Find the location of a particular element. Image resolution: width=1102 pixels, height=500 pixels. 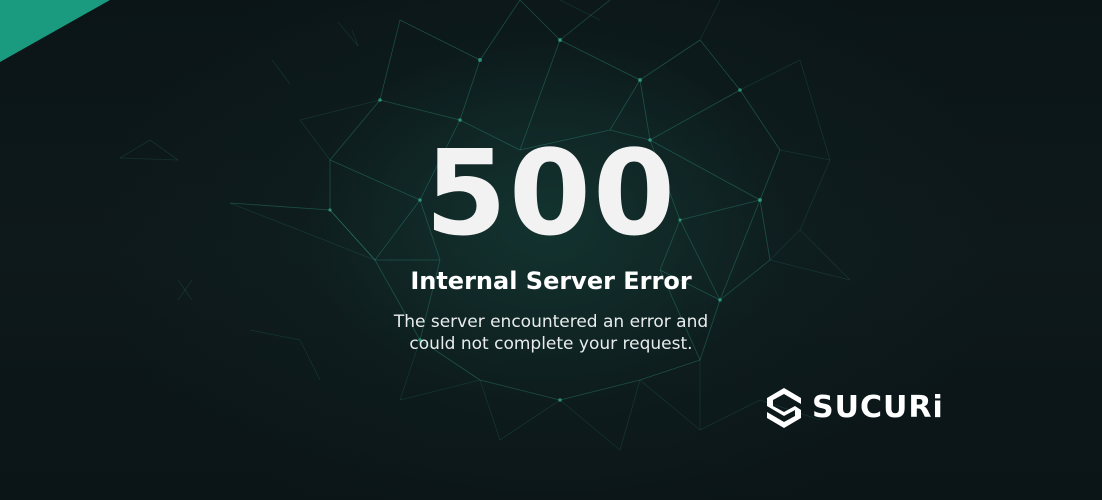

error-title: Internal Server Error is located at coordinates (551, 281).